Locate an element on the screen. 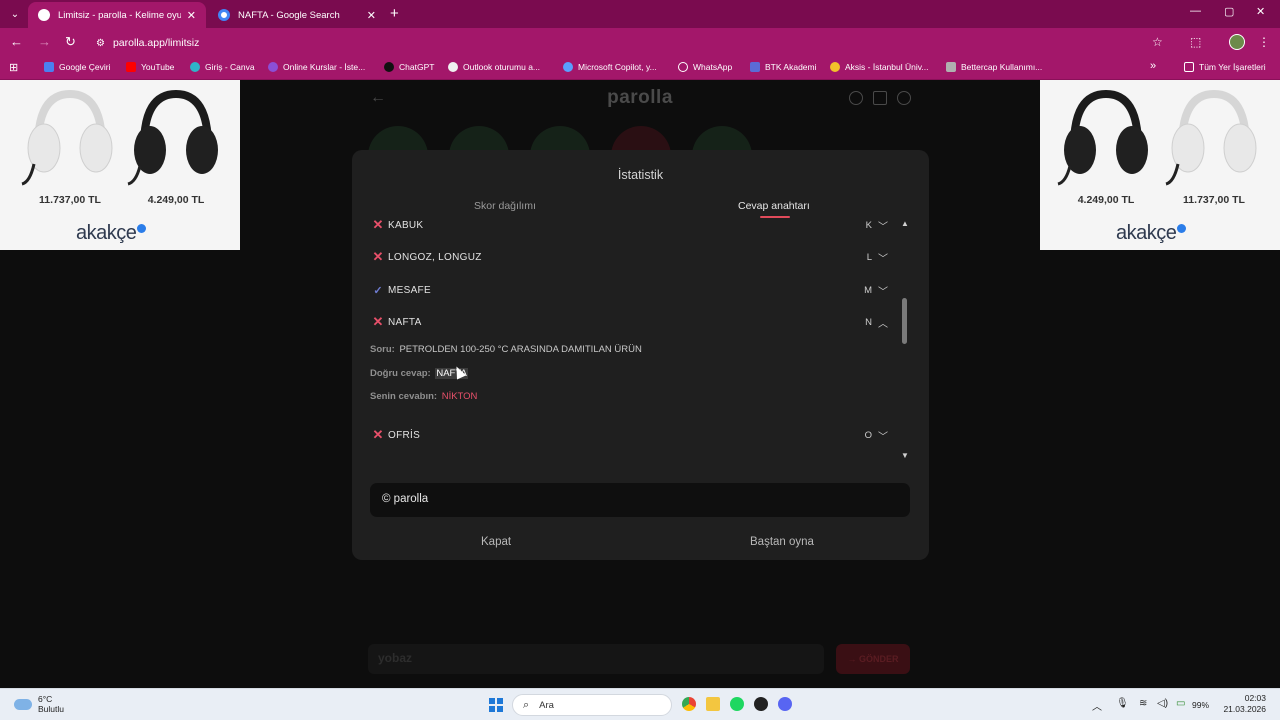 The width and height of the screenshot is (1280, 720). ad-price: 11.737,00 TL is located at coordinates (70, 200).